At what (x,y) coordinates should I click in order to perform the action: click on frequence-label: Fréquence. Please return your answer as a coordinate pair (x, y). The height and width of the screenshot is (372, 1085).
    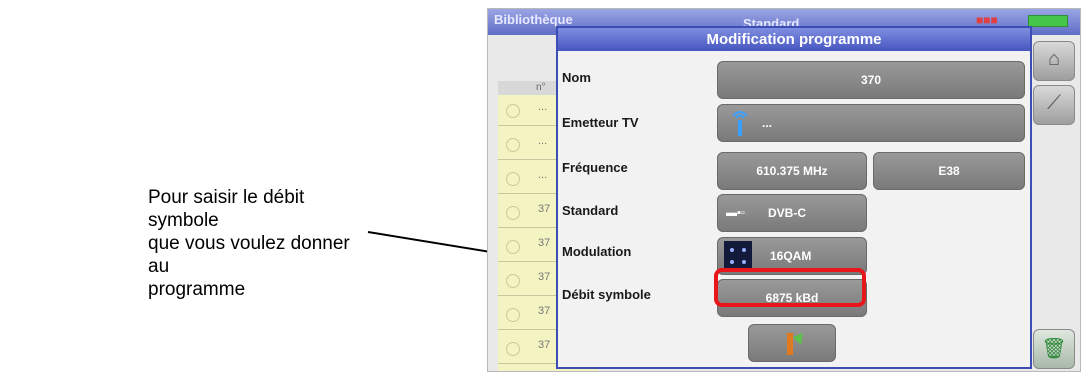
    Looking at the image, I should click on (595, 167).